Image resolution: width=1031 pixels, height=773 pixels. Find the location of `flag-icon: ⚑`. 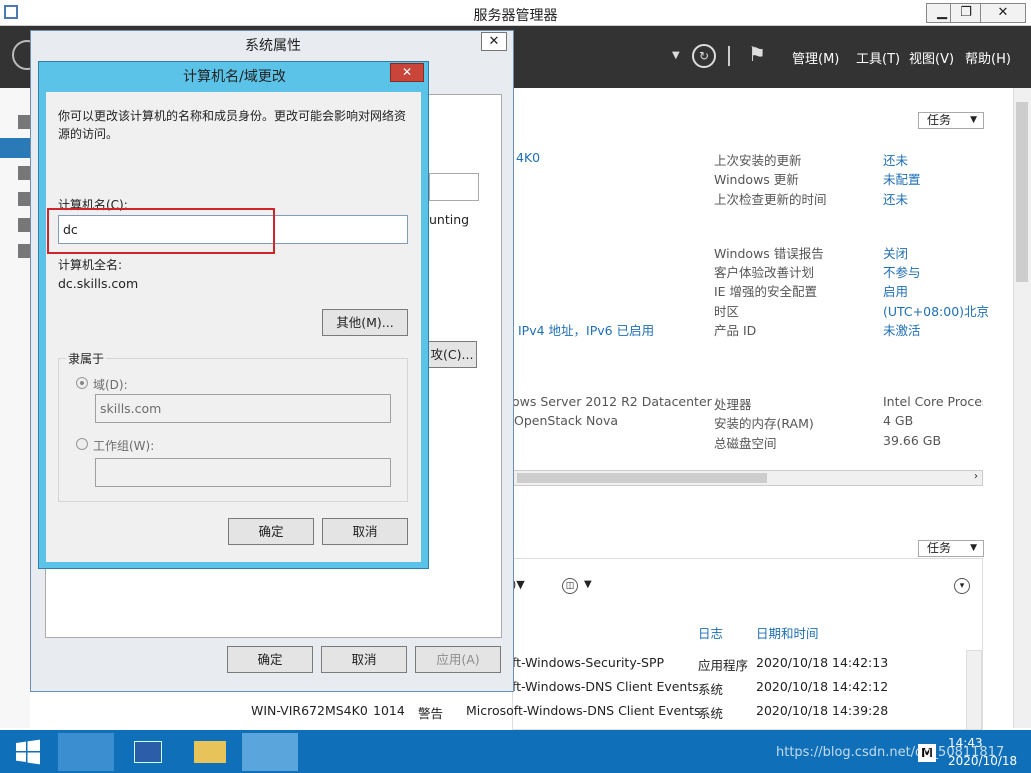

flag-icon: ⚑ is located at coordinates (757, 54).